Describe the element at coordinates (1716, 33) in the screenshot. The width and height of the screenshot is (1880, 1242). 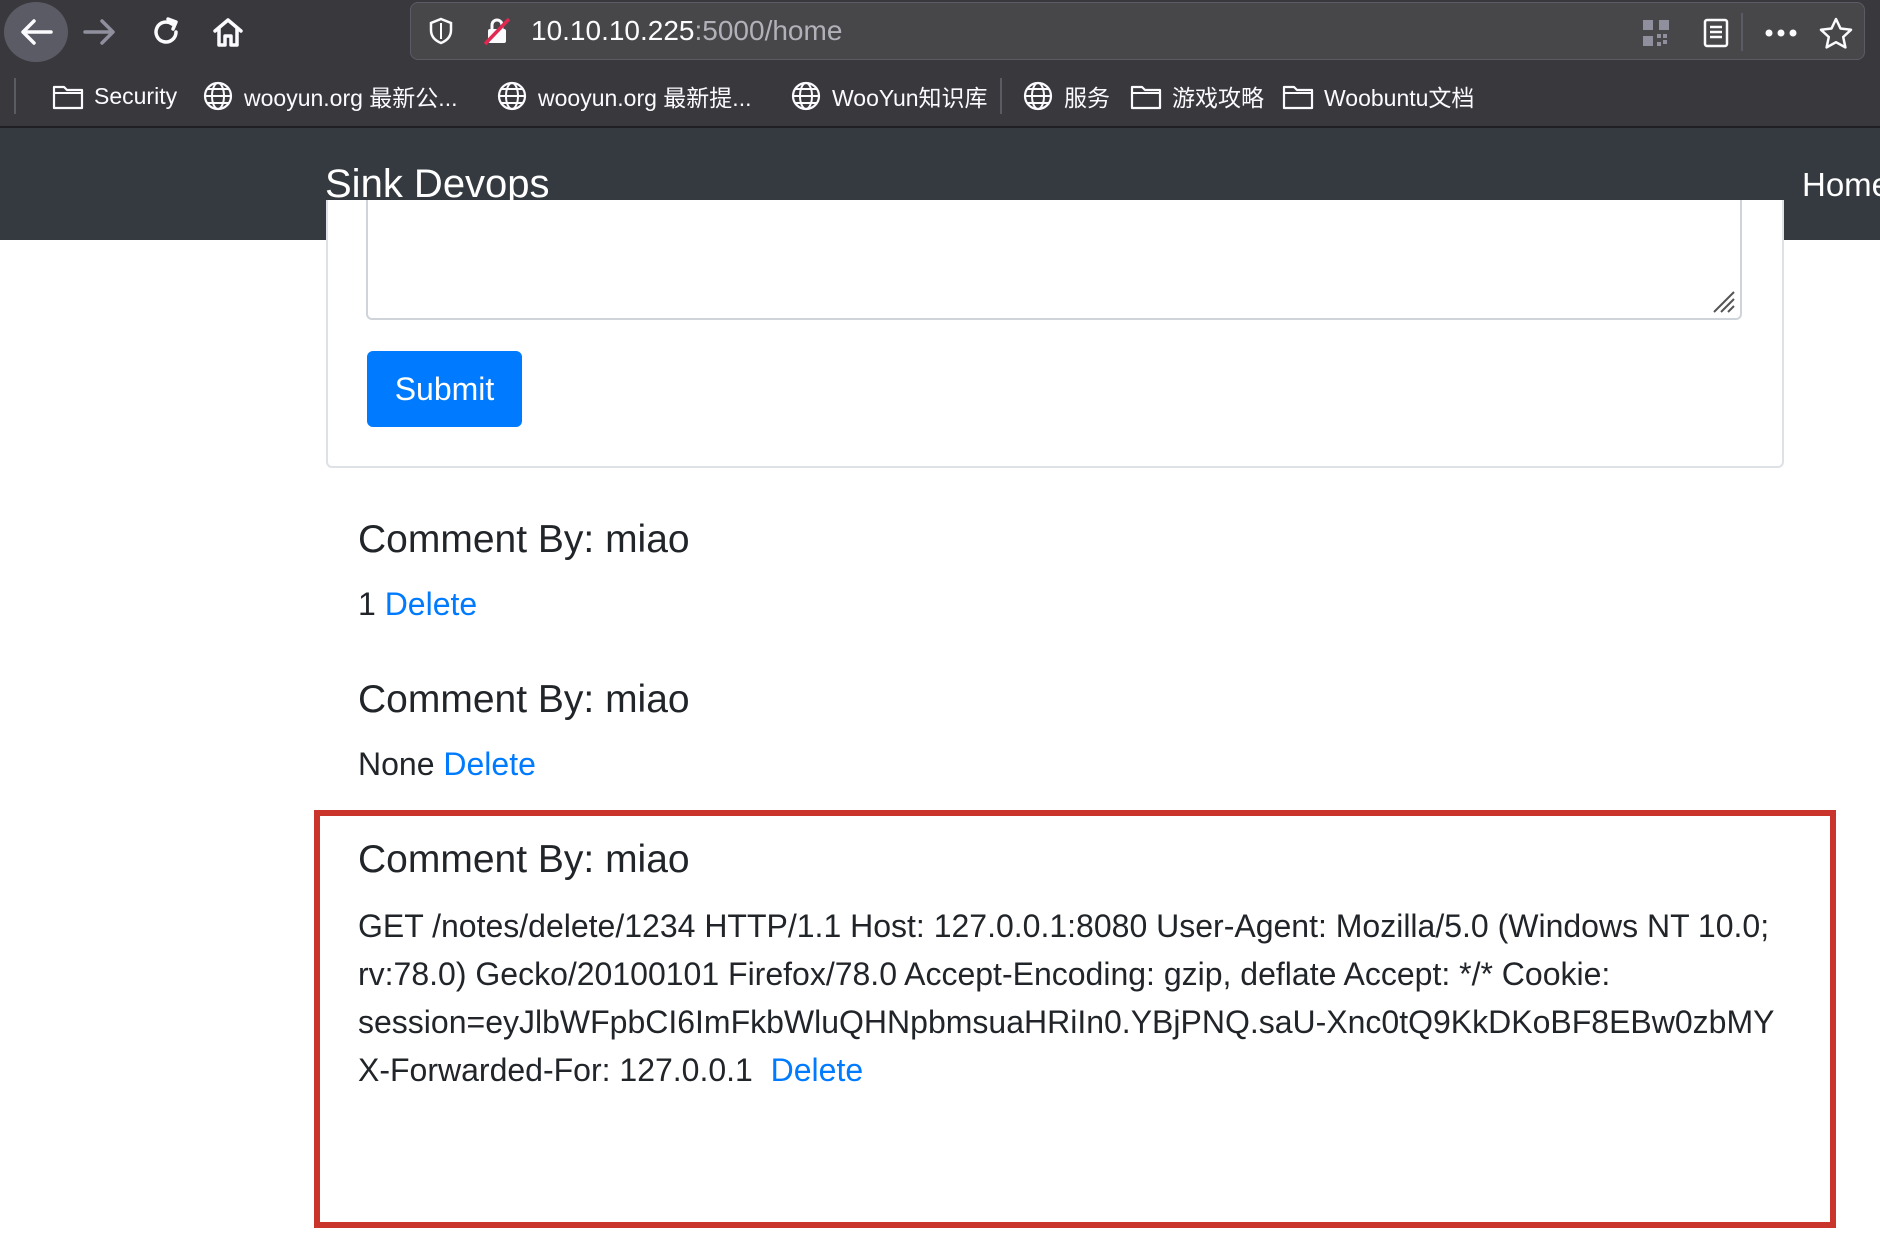
I see `reader-view-icon` at that location.